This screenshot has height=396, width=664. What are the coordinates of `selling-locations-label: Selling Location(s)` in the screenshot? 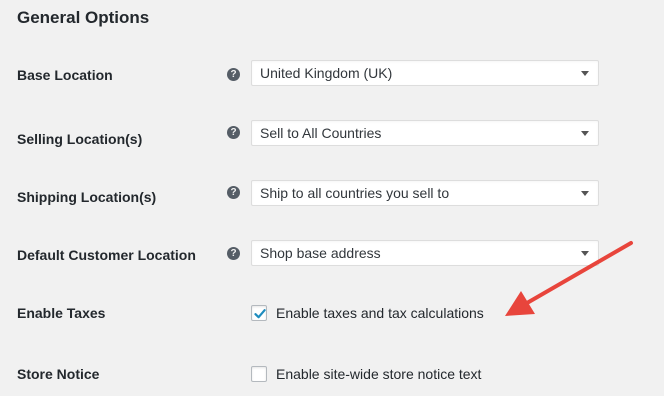 It's located at (80, 139).